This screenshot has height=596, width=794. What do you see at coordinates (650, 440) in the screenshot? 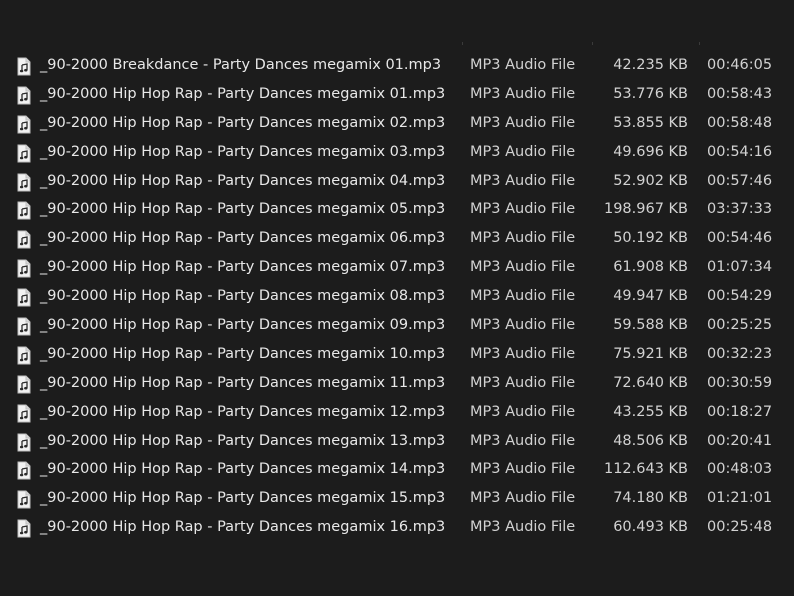
I see `file-size: 48.506 KB` at bounding box center [650, 440].